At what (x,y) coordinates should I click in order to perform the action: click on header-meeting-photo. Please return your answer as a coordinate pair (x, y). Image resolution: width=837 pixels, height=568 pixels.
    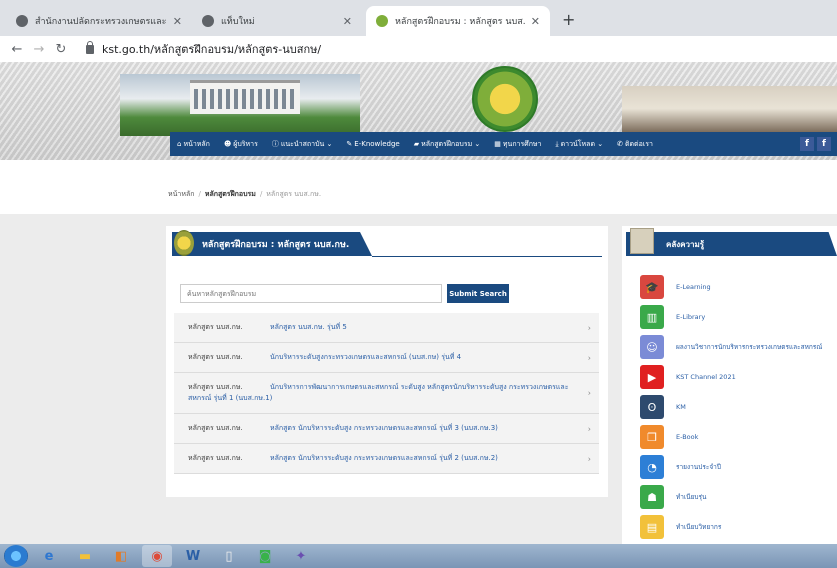
    Looking at the image, I should click on (729, 111).